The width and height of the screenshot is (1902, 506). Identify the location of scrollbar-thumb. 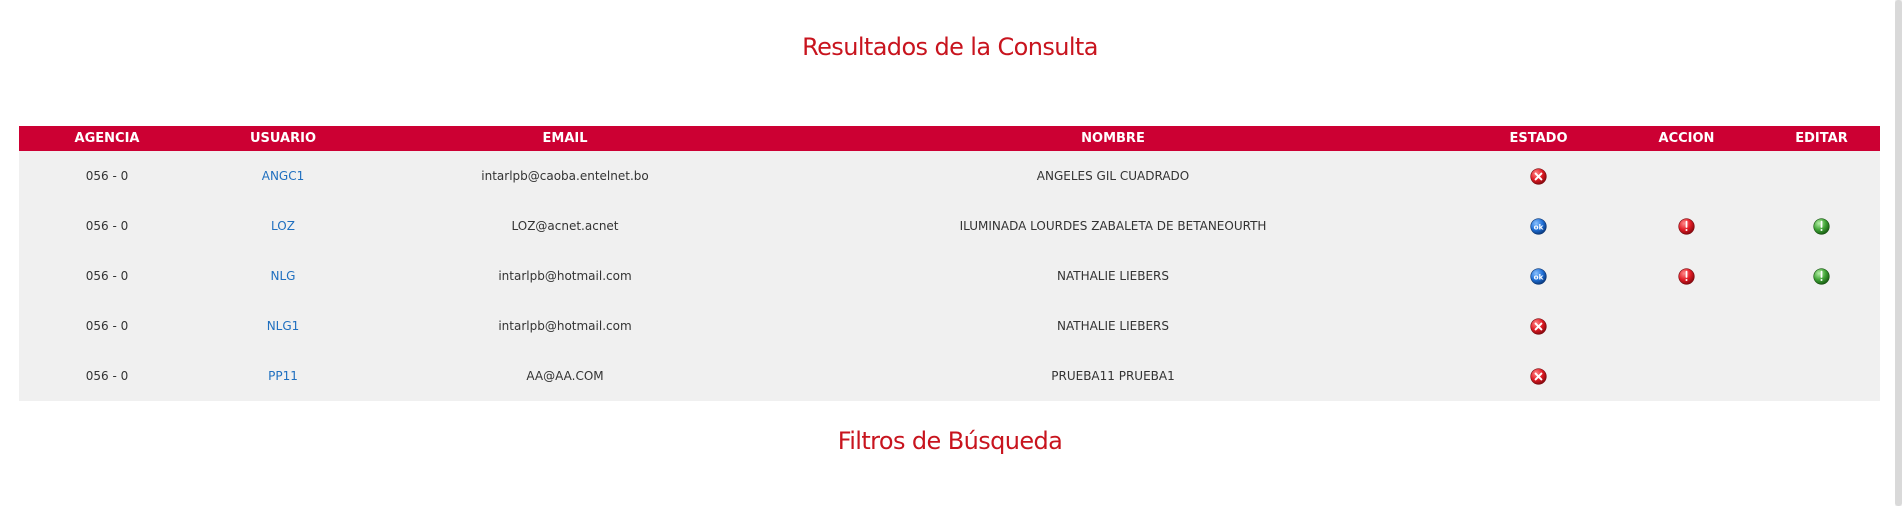
(1898, 253).